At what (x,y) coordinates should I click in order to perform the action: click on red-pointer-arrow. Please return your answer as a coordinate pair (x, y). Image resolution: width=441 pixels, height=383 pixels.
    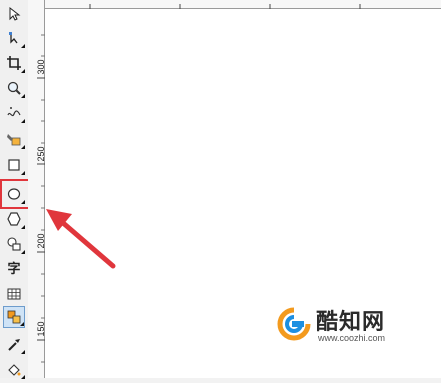
    Looking at the image, I should click on (81, 239).